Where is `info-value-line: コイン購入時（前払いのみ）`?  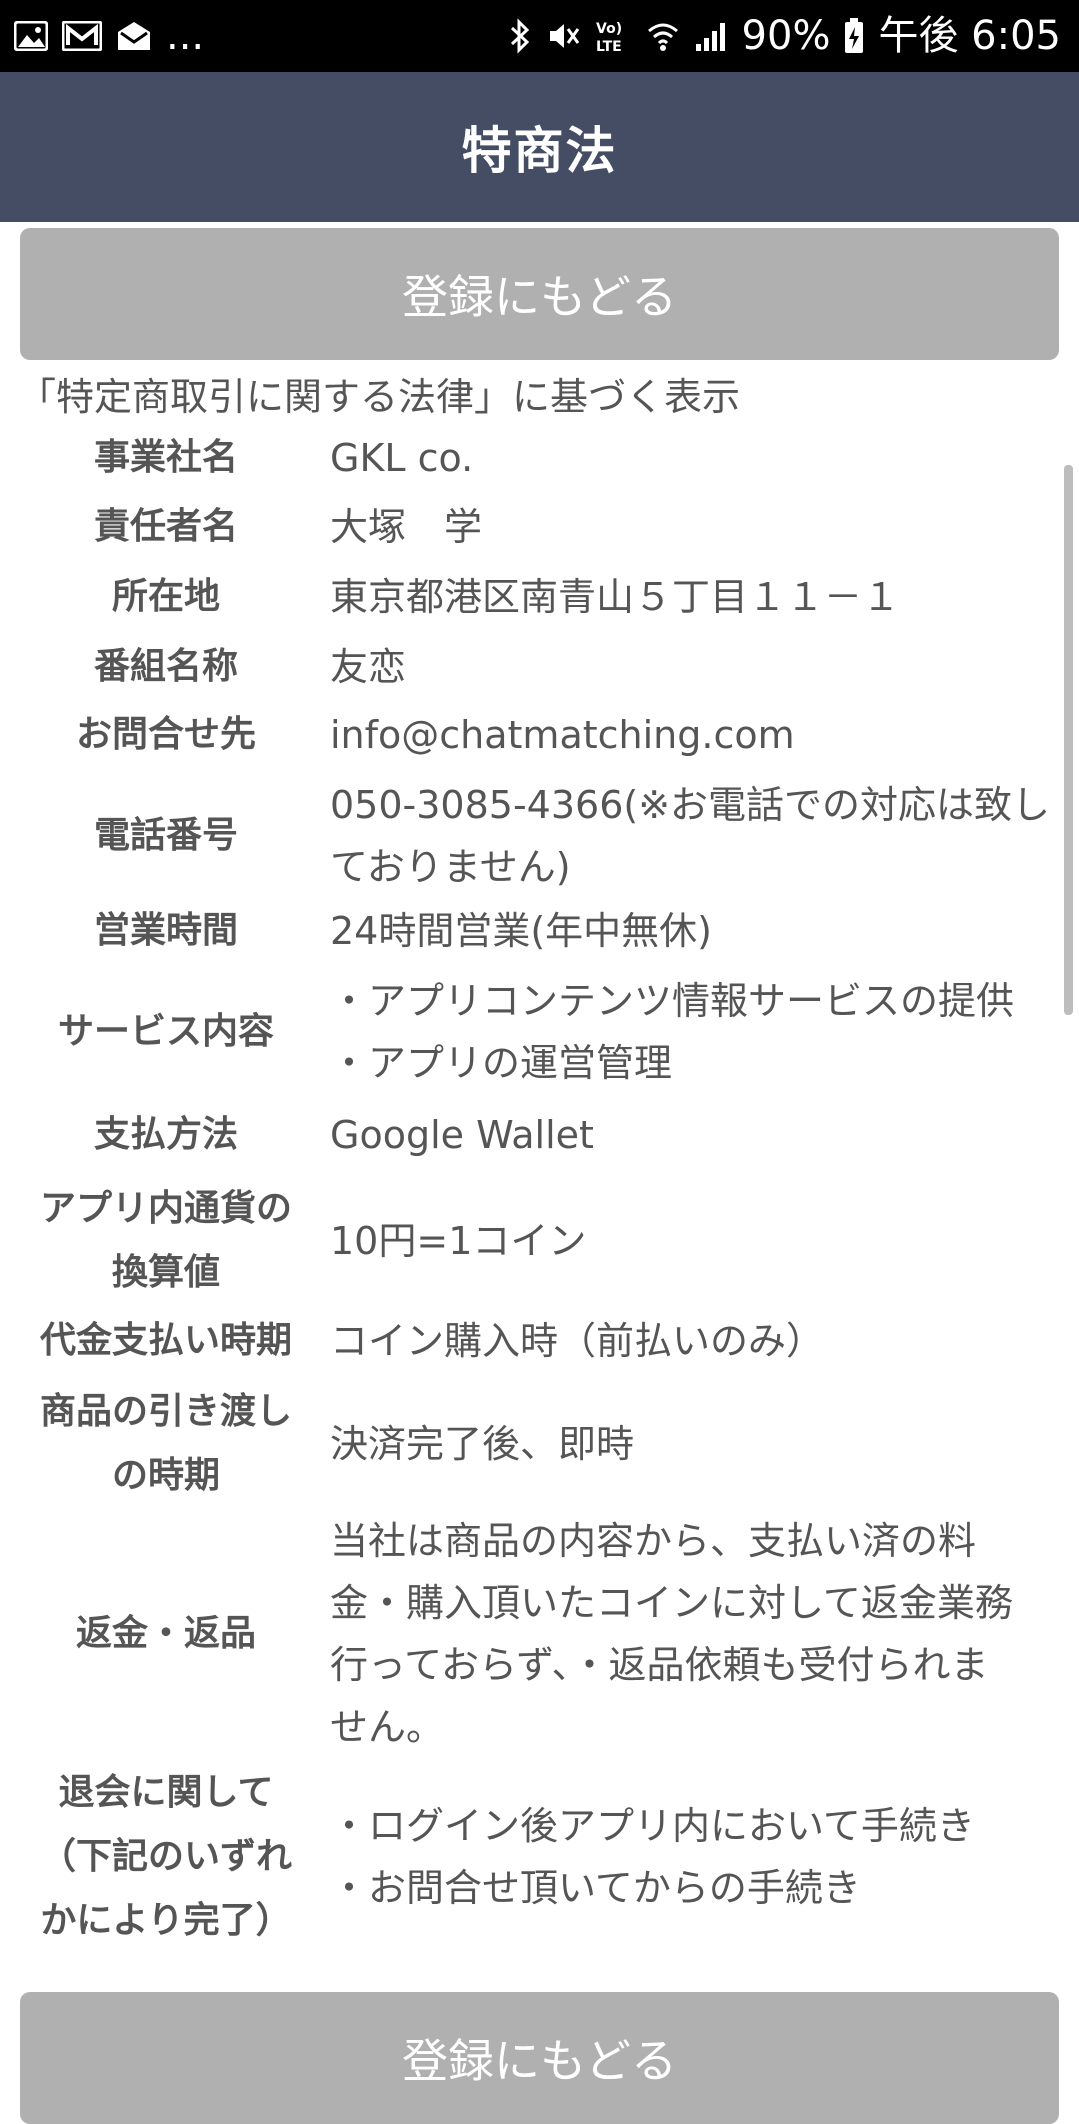 info-value-line: コイン購入時（前払いのみ） is located at coordinates (577, 1341).